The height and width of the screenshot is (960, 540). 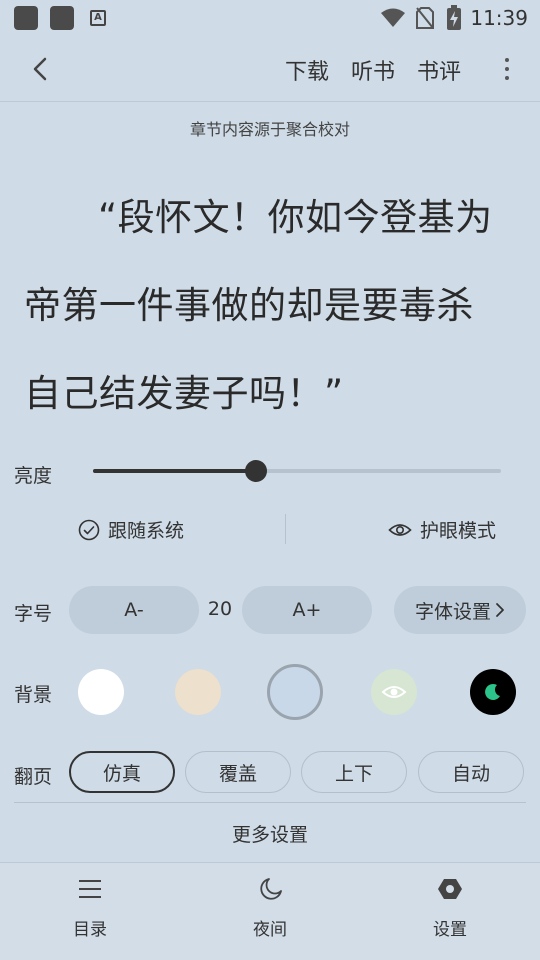 I want to click on reader-line: 帝第一件事做的却是要毒杀, so click(x=249, y=305).